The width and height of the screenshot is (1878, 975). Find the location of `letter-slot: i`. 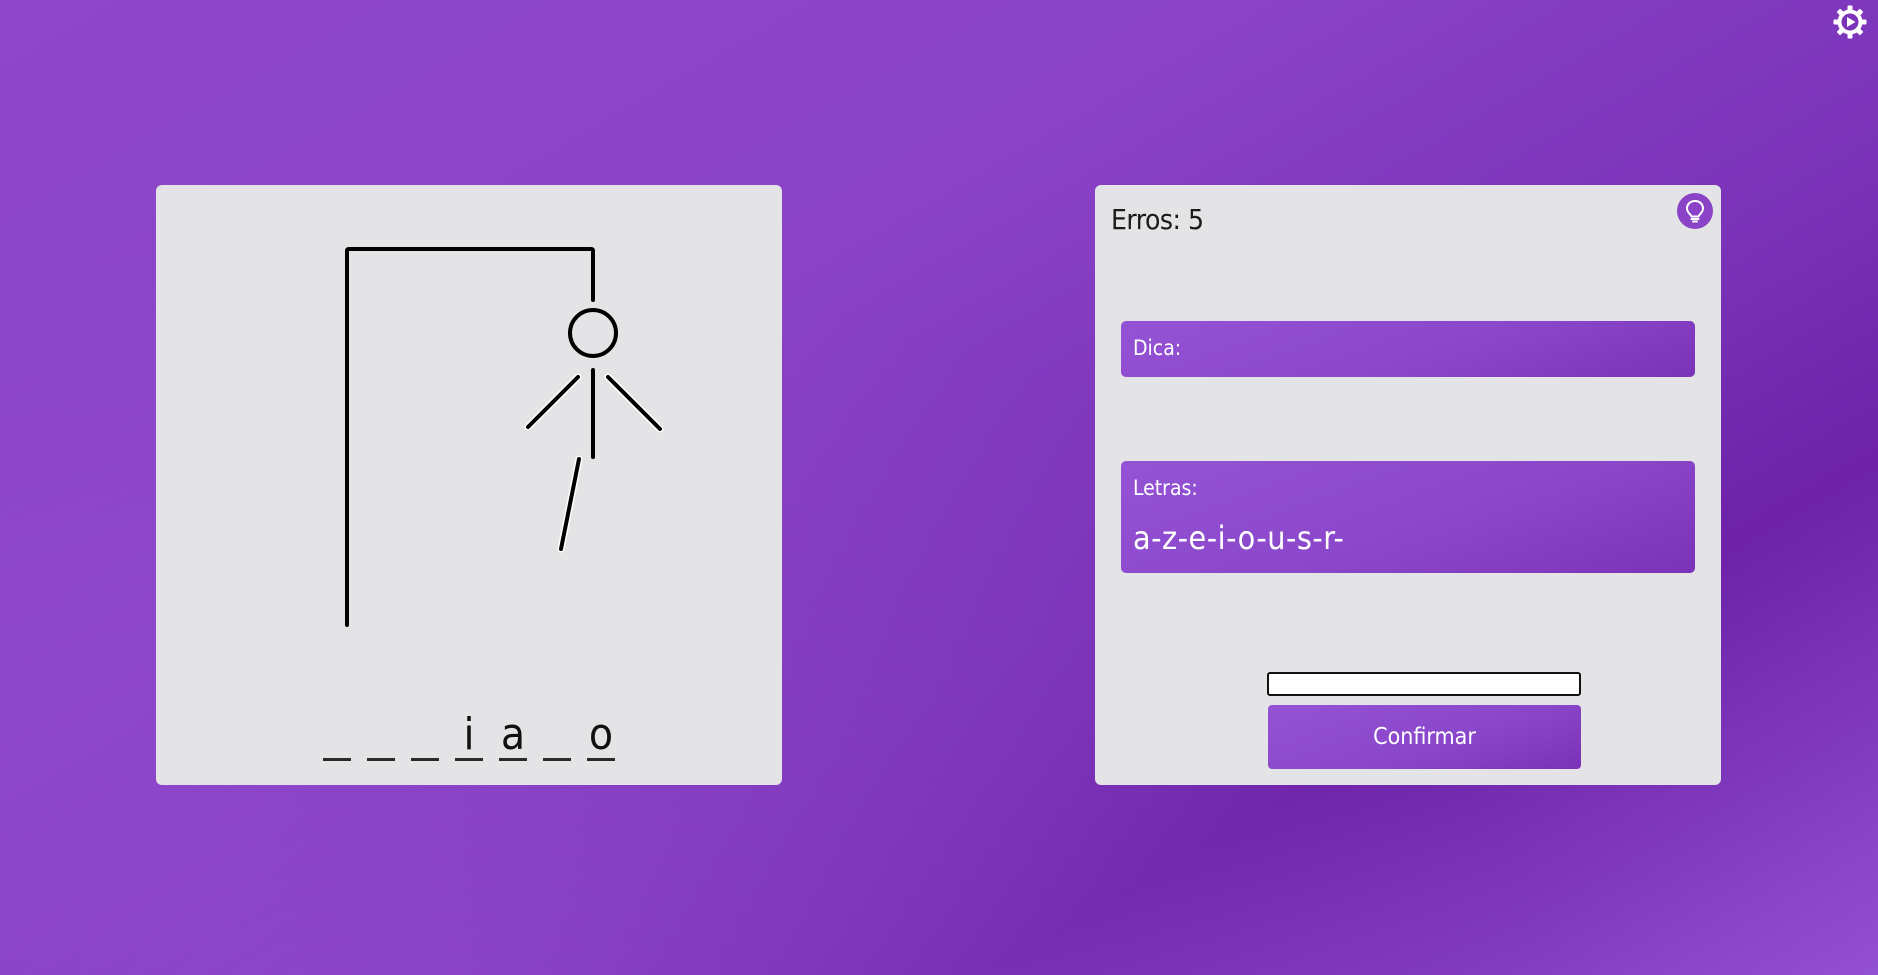

letter-slot: i is located at coordinates (469, 737).